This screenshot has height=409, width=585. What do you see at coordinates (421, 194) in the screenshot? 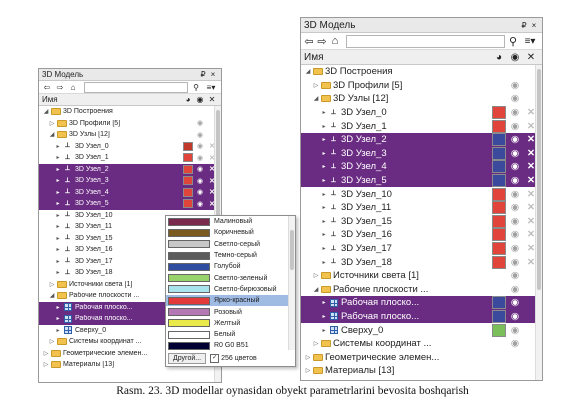
I see `tree-row: ▸ ⟂ 3D Узел_10 ◉ ✕` at bounding box center [421, 194].